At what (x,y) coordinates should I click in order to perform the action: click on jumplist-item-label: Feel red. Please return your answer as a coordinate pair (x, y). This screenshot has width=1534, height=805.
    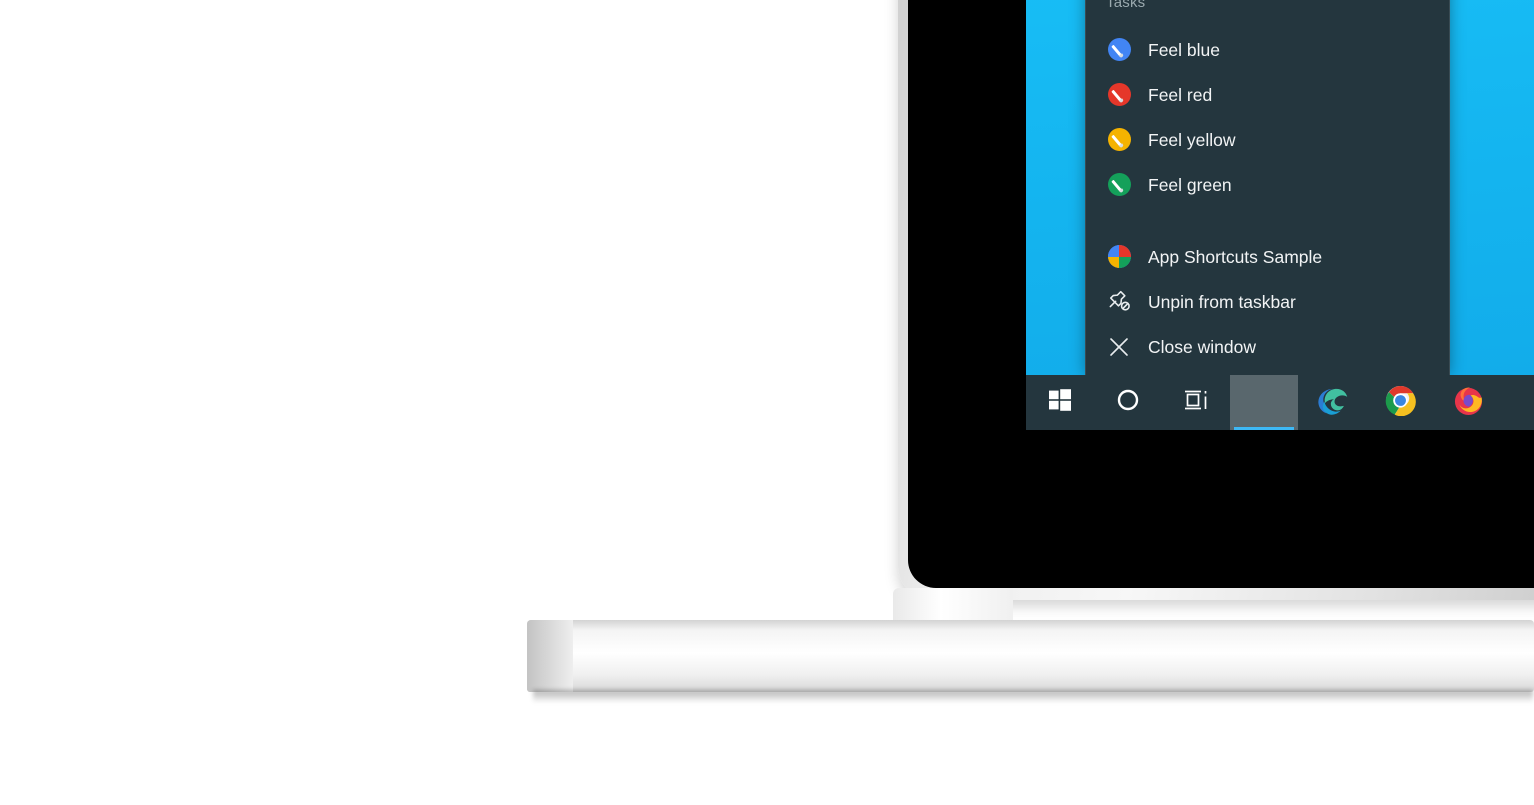
    Looking at the image, I should click on (1180, 94).